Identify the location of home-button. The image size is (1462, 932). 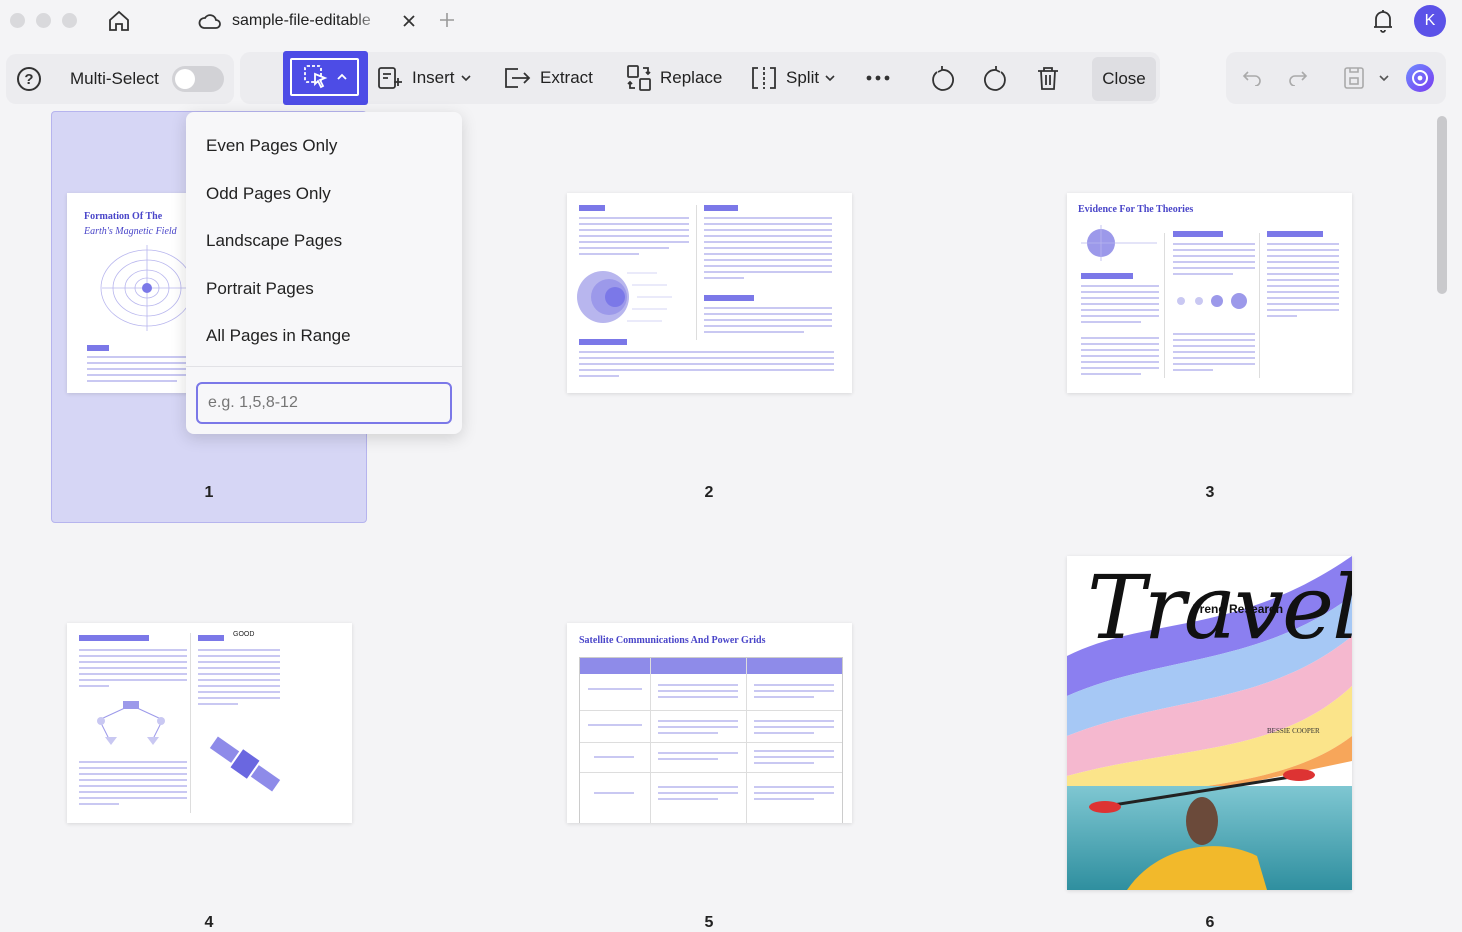
(119, 21).